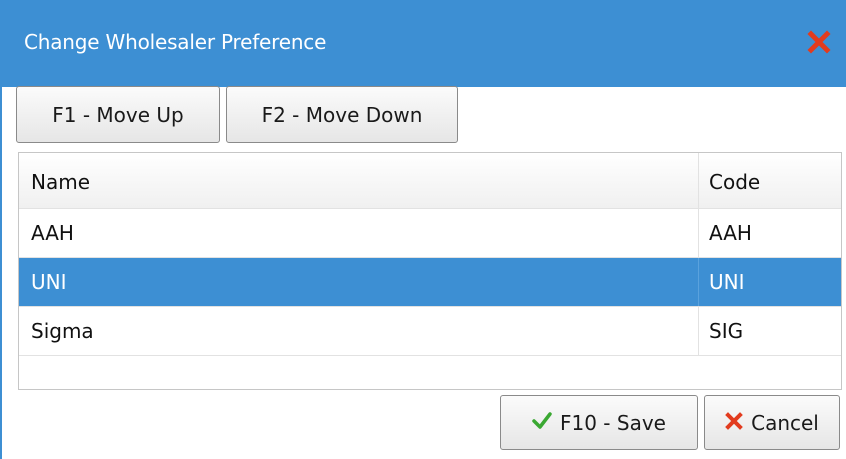 The width and height of the screenshot is (846, 459). I want to click on dialog-title: Change Wholesaler Preference, so click(175, 42).